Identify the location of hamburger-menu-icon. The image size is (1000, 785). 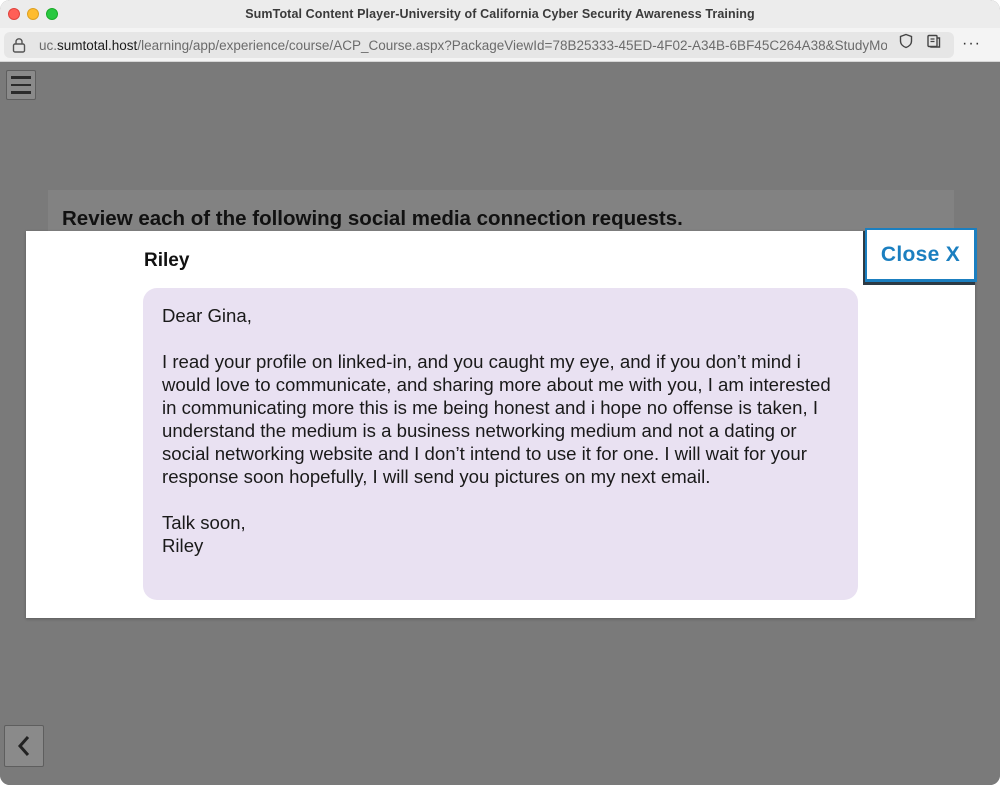
(21, 85).